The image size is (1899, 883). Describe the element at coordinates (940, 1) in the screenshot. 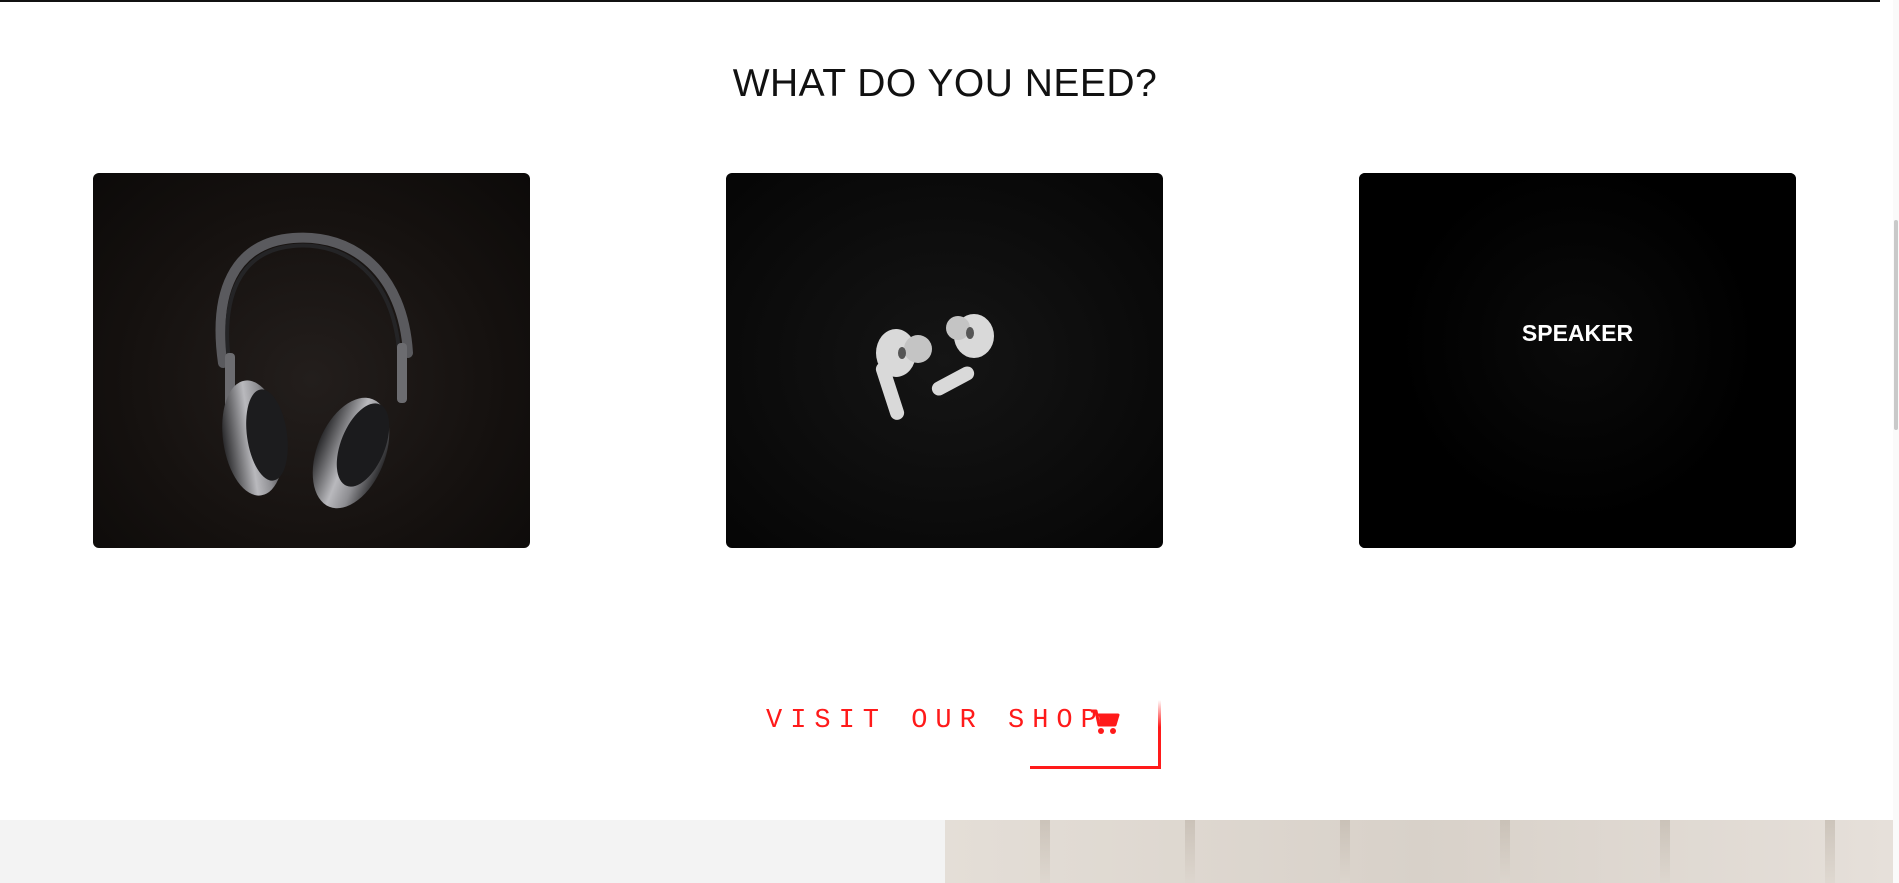

I see `top-divider` at that location.